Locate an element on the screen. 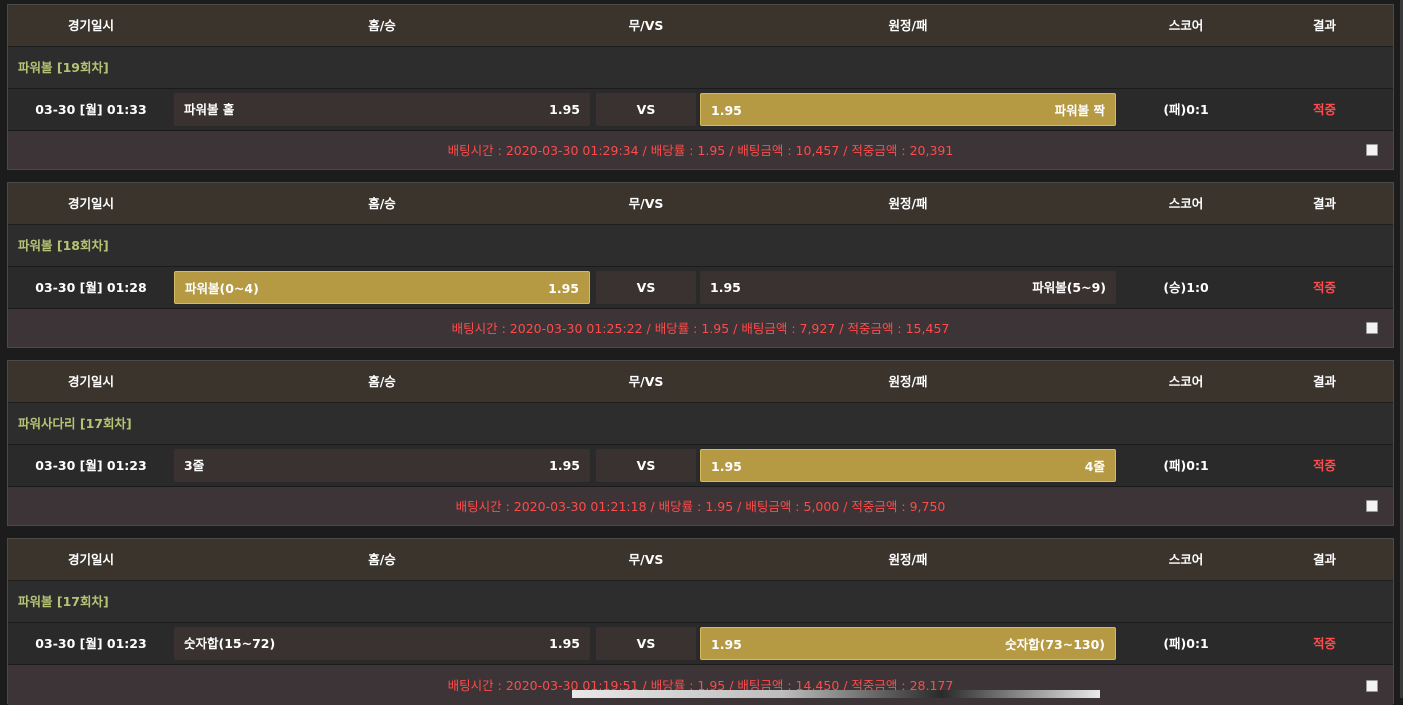  home-bet-button: 숫자합(15~72) 1.95 is located at coordinates (382, 643).